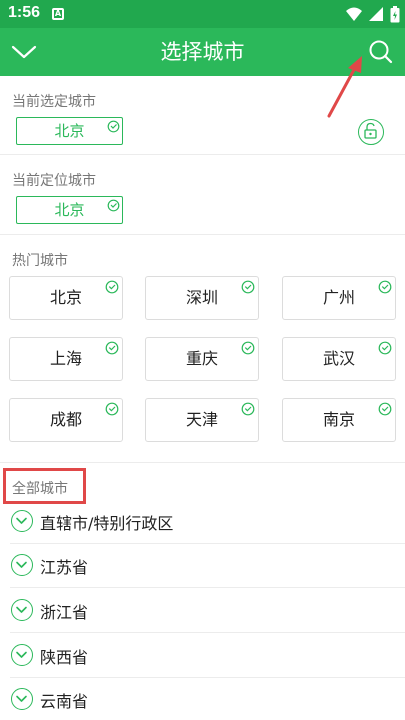 This screenshot has width=405, height=720. Describe the element at coordinates (202, 611) in the screenshot. I see `province-row: 浙江省` at that location.